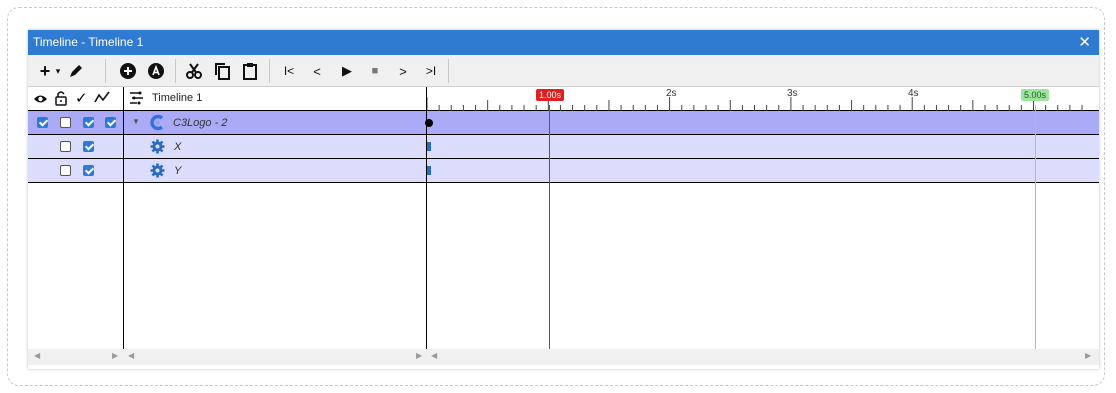 The width and height of the screenshot is (1116, 393). Describe the element at coordinates (157, 125) in the screenshot. I see `c3-logo-icon` at that location.